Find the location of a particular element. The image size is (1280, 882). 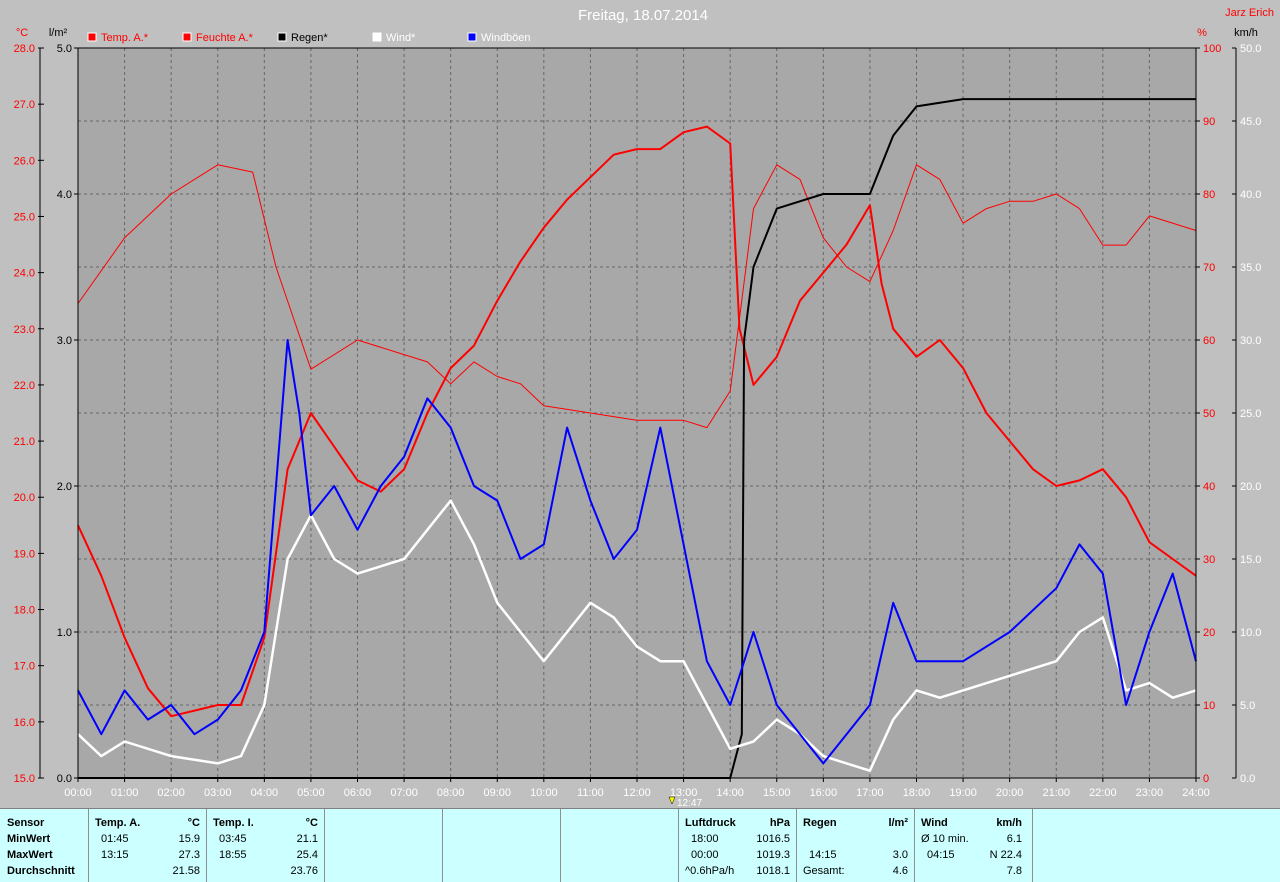

x-tick-label: 07:00 is located at coordinates (404, 793).